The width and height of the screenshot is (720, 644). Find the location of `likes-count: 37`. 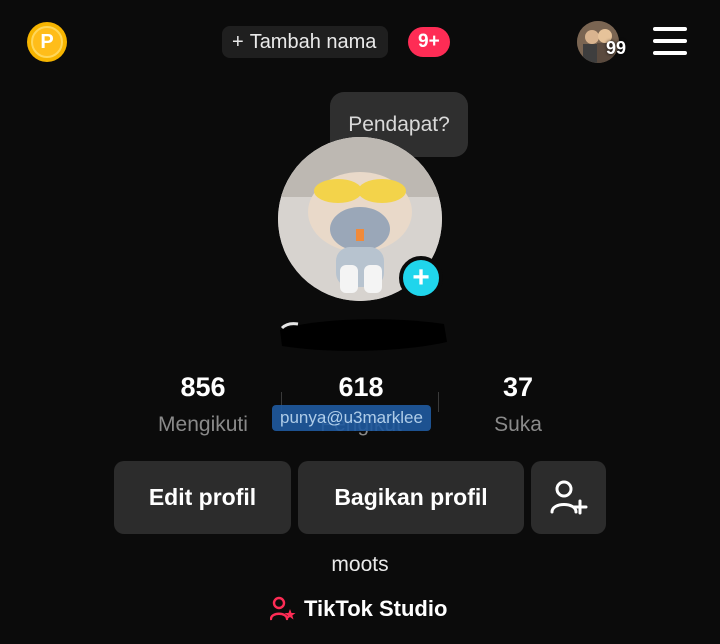

likes-count: 37 is located at coordinates (518, 387).